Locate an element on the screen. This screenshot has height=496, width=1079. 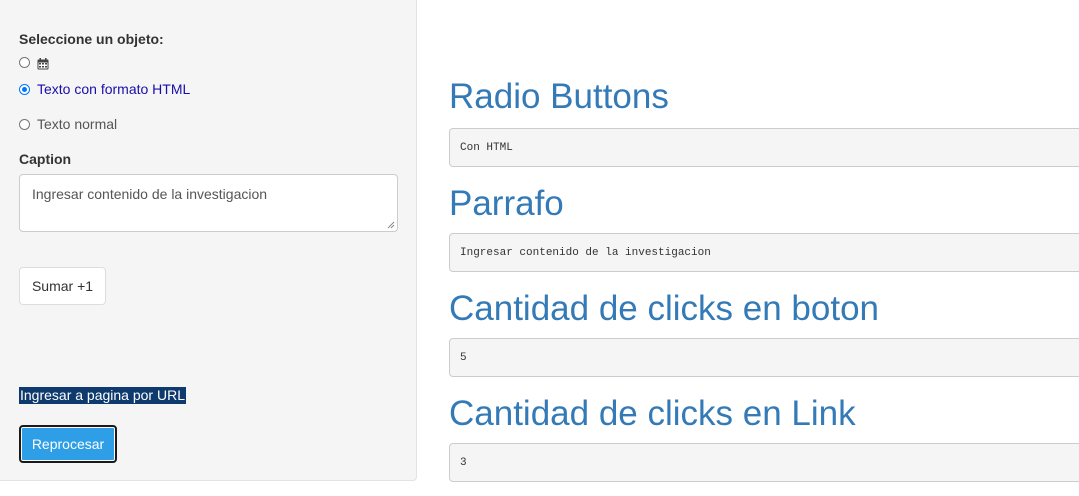
reprocess-button: Reprocesar is located at coordinates (68, 444).